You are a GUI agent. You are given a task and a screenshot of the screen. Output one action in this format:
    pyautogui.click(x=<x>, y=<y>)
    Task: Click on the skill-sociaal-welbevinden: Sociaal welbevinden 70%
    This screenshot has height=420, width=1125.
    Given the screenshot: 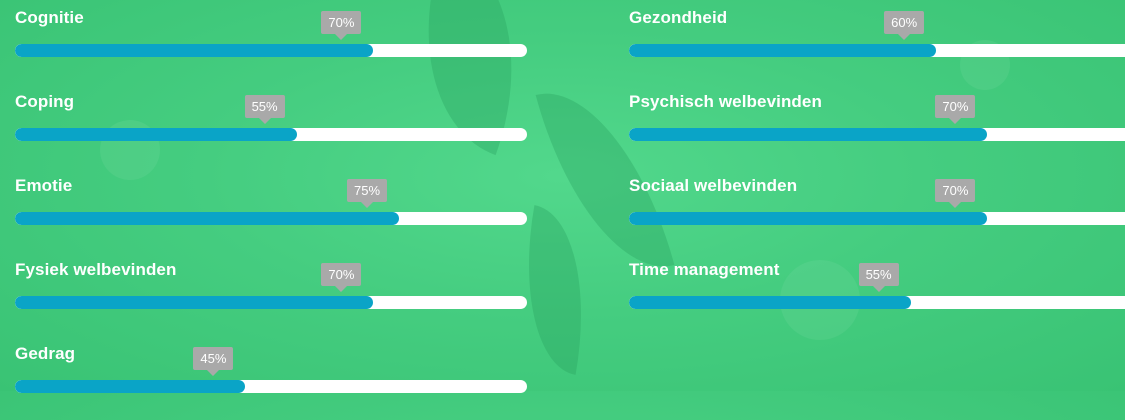 What is the action you would take?
    pyautogui.click(x=877, y=210)
    